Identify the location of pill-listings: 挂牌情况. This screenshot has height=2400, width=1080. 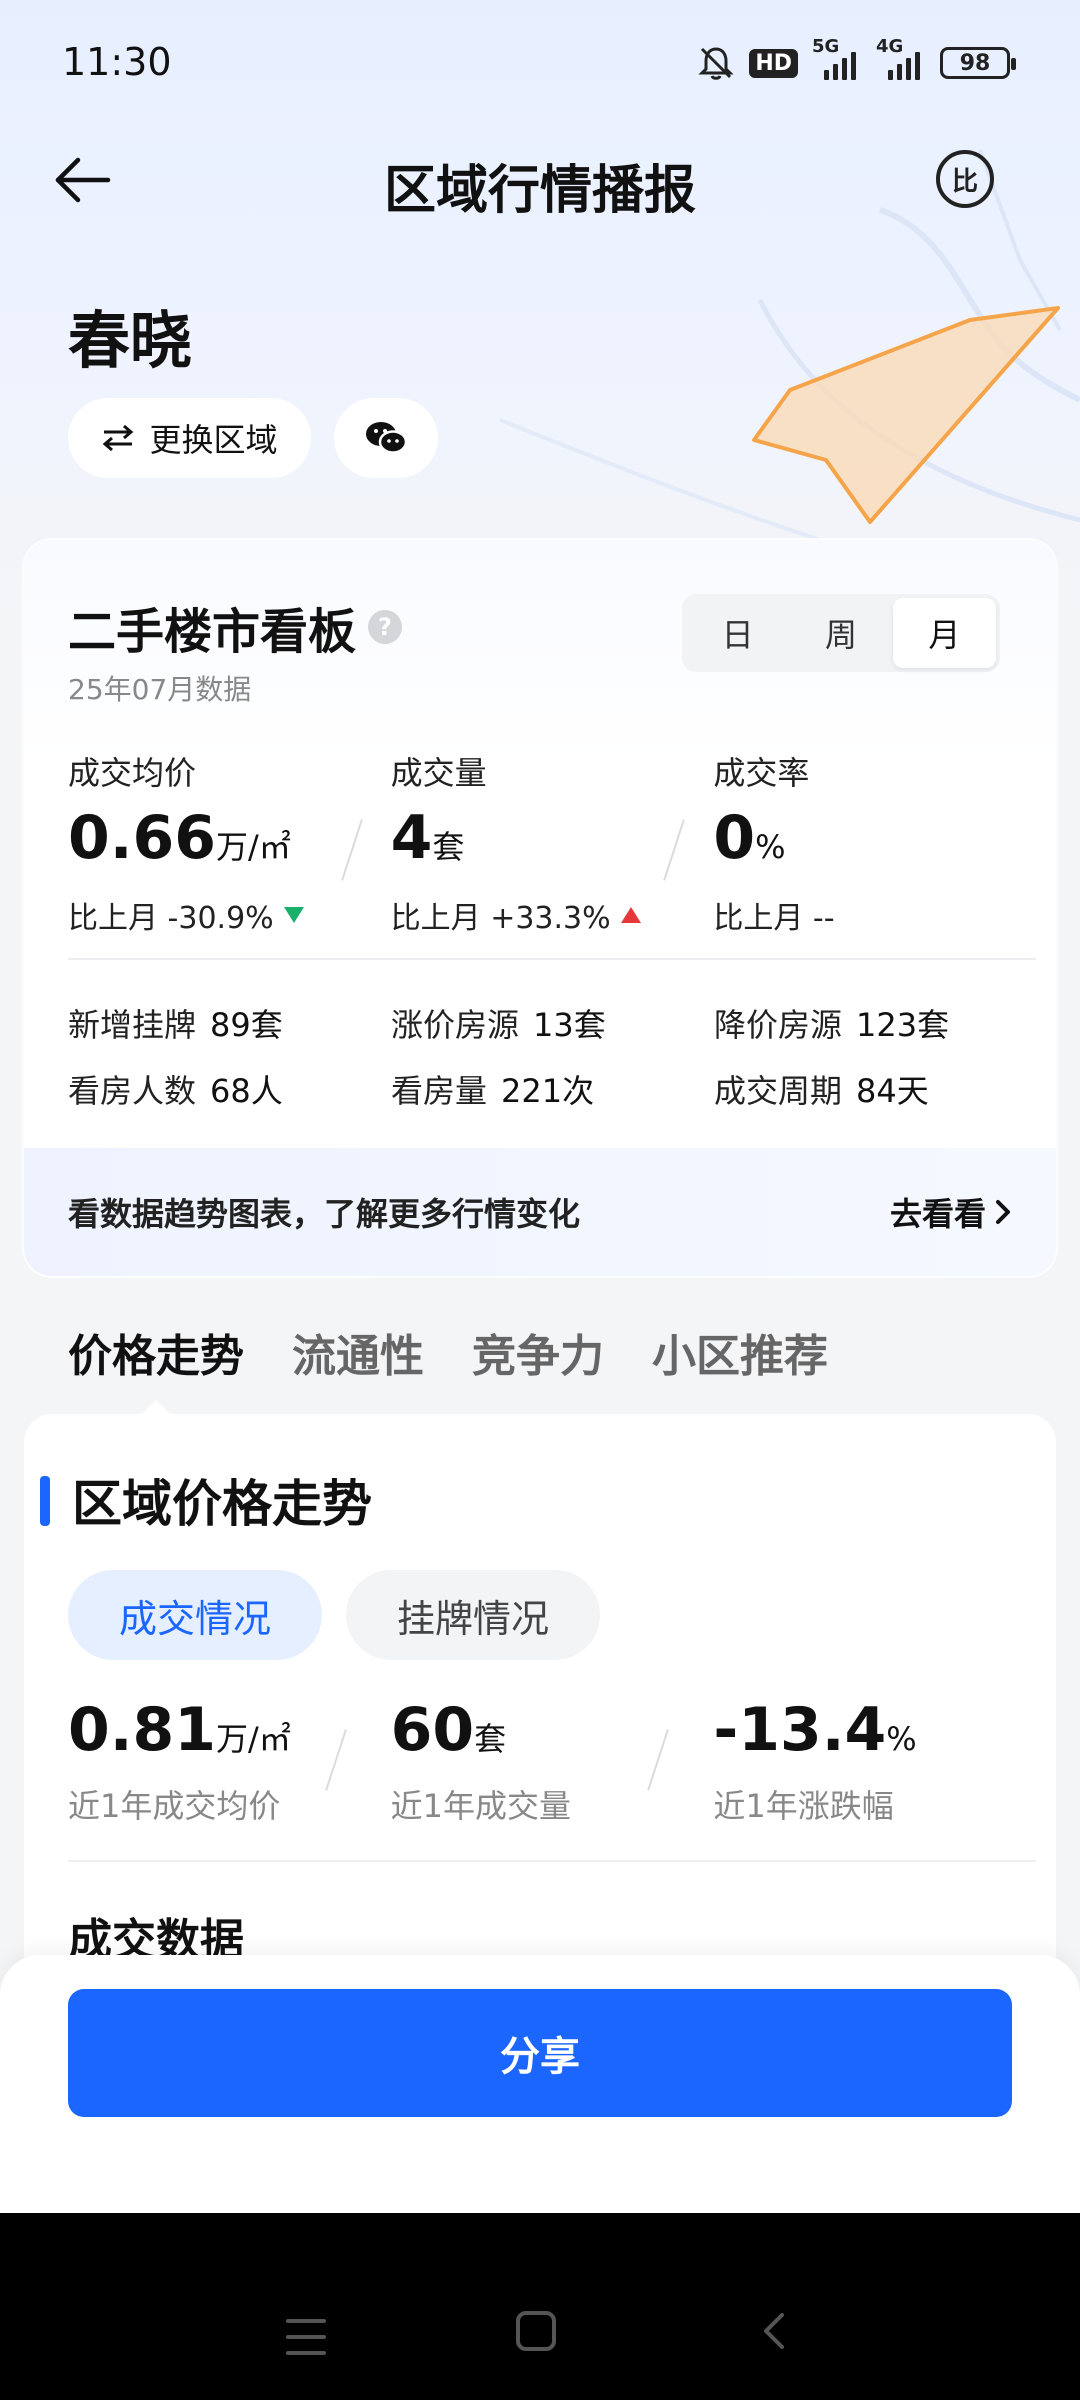
(473, 1615).